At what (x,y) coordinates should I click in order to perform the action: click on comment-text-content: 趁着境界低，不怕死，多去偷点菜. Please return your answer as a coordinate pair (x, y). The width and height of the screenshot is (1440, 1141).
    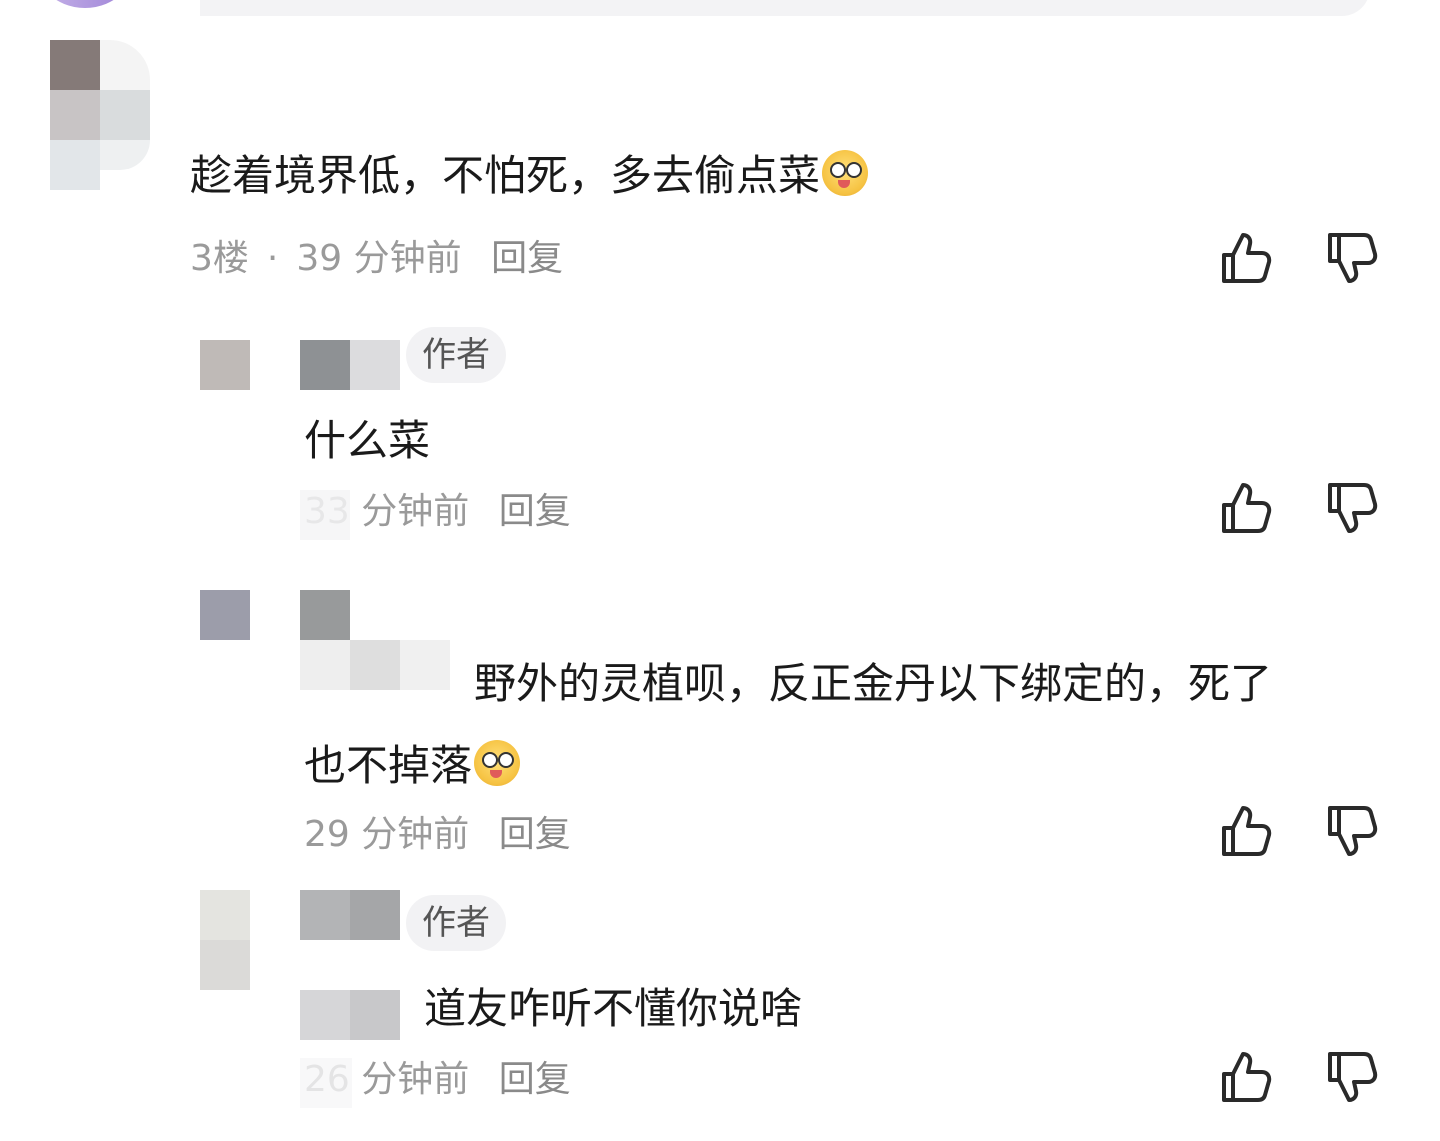
    Looking at the image, I should click on (505, 175).